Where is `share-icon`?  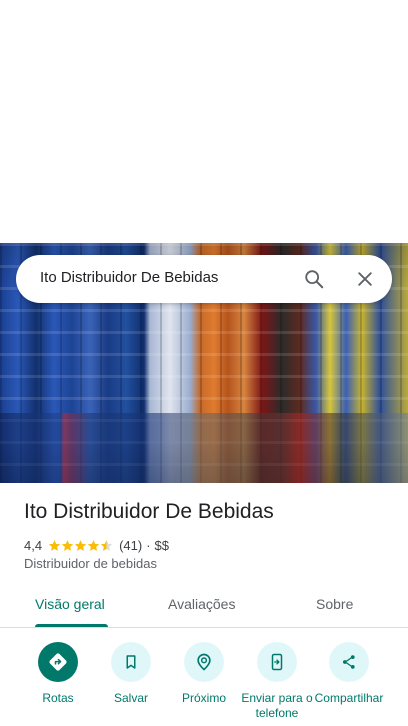
share-icon is located at coordinates (349, 662).